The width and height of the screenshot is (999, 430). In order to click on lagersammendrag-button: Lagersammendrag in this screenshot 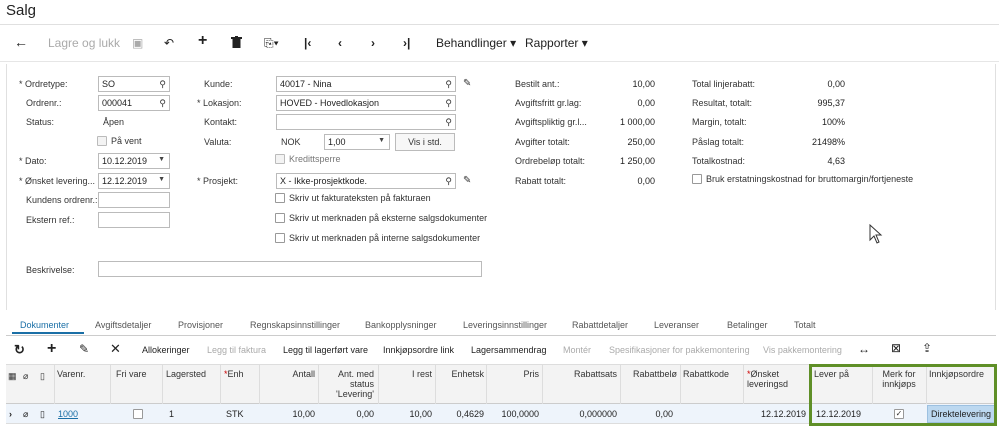, I will do `click(509, 350)`.